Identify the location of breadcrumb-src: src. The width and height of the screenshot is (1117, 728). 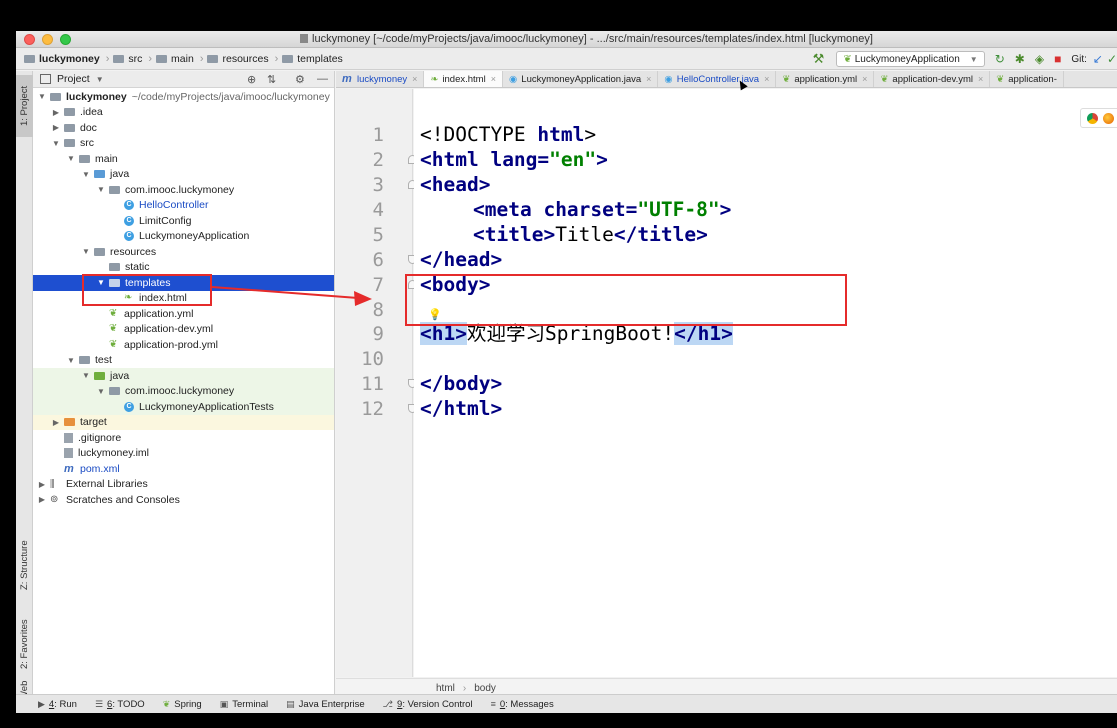
(127, 59).